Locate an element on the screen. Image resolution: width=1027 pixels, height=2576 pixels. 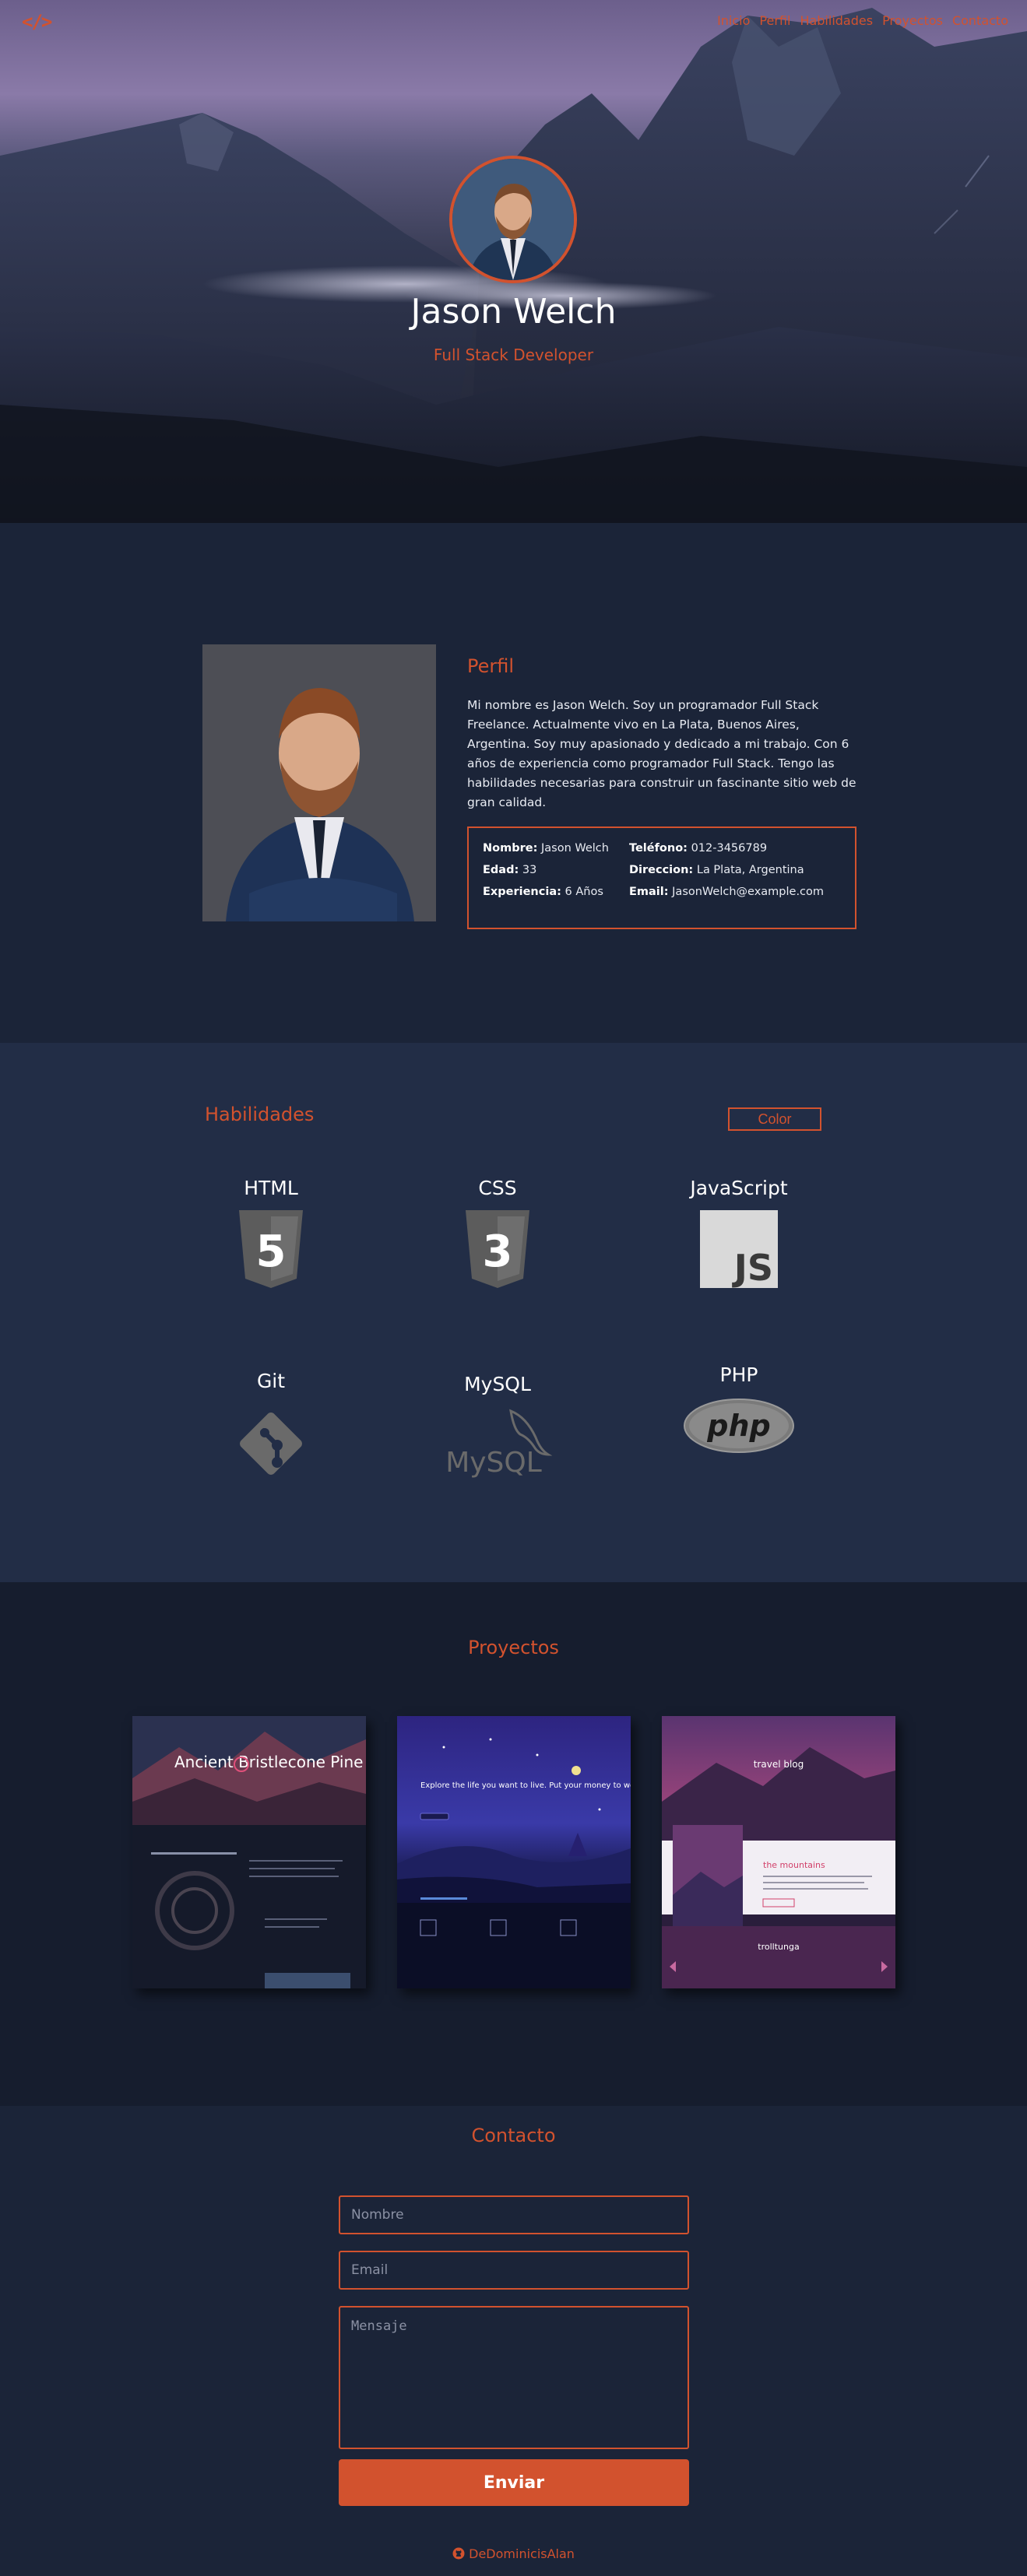
email-input is located at coordinates (514, 2271).